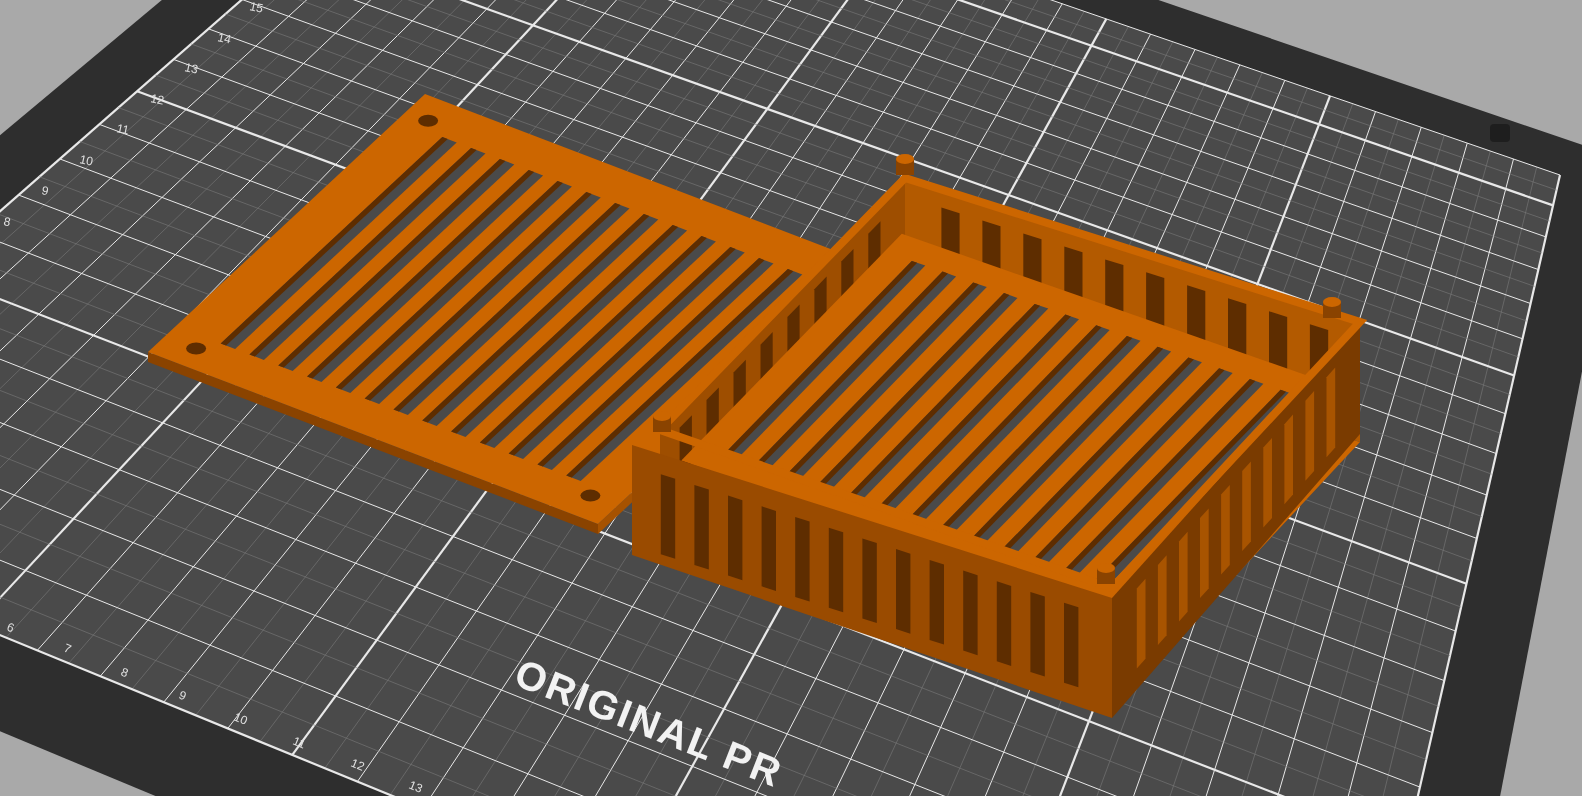 This screenshot has height=796, width=1582. Describe the element at coordinates (10, 627) in the screenshot. I see `axis-label: 6` at that location.